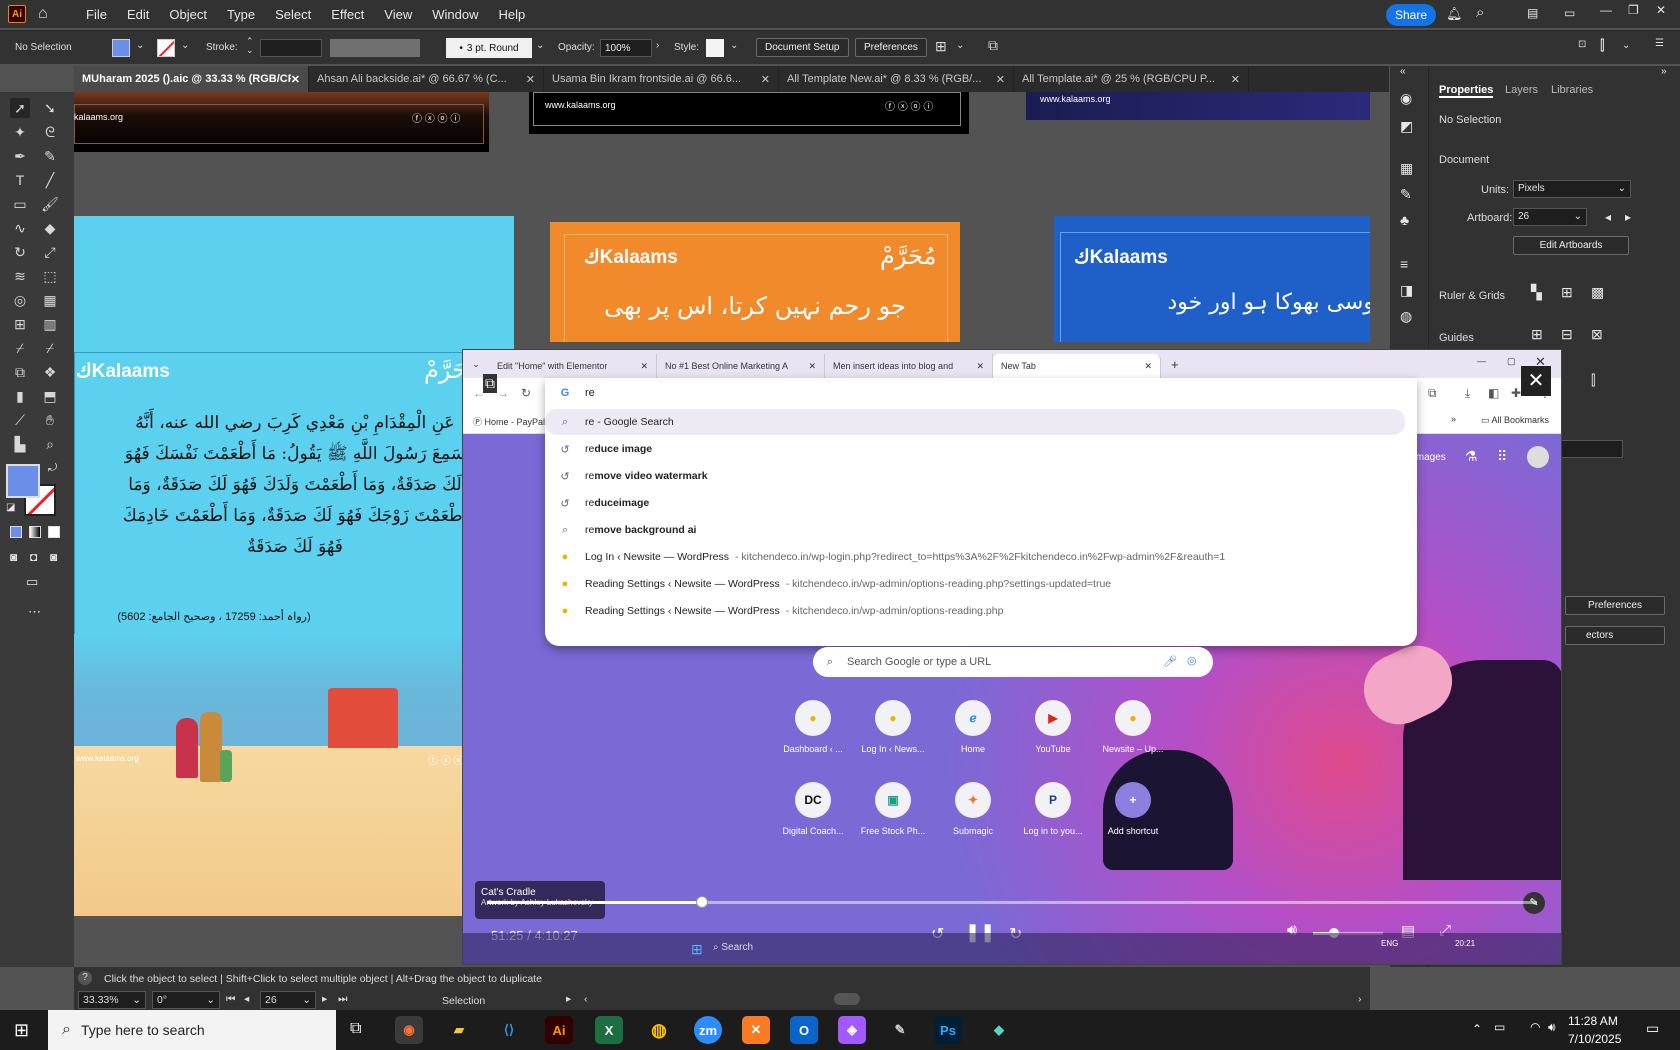 This screenshot has height=1050, width=1680. I want to click on ntp-search-box: ⌕ Search Google or type a URL 🎤︎ ◎, so click(1013, 662).